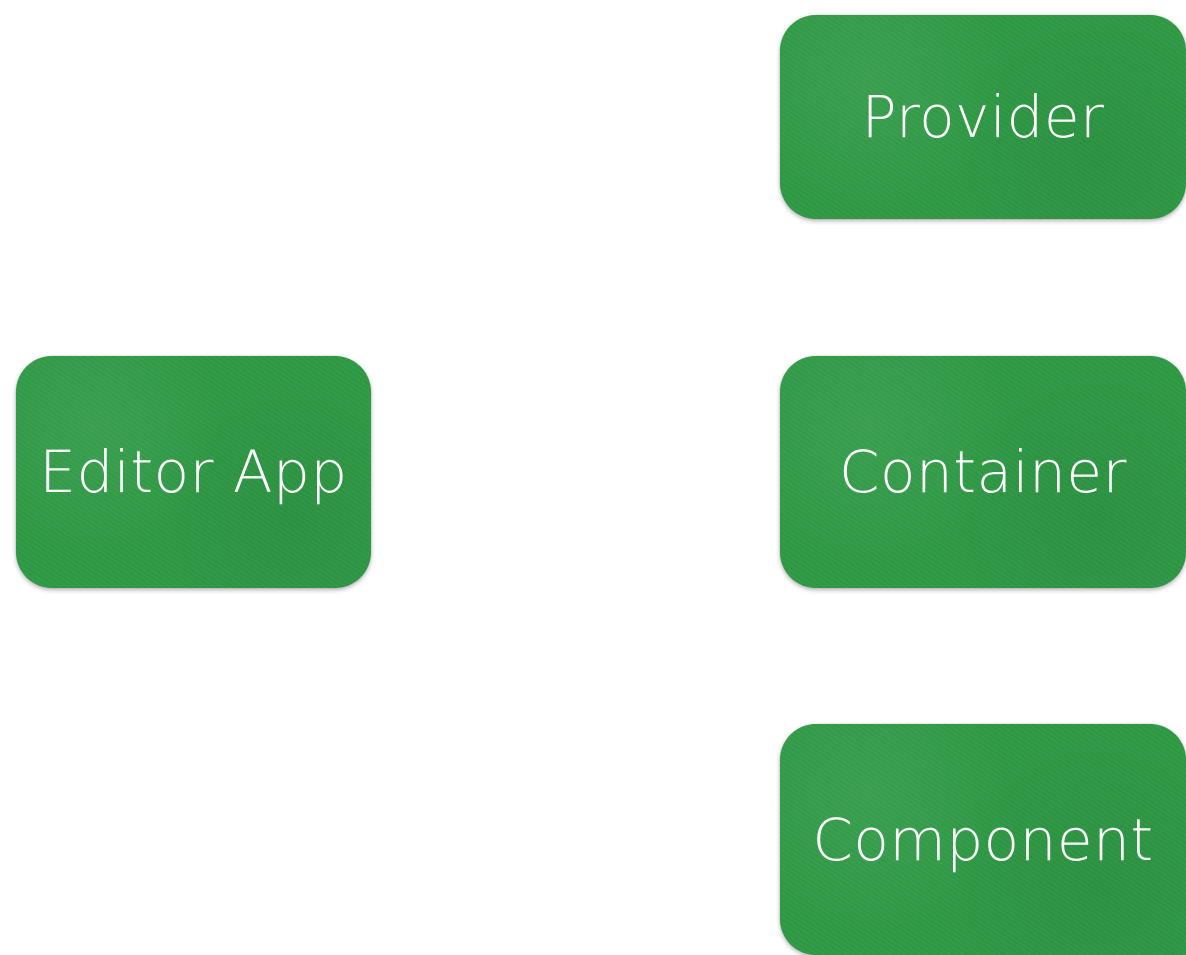 The height and width of the screenshot is (955, 1186). I want to click on container-label: Container, so click(983, 472).